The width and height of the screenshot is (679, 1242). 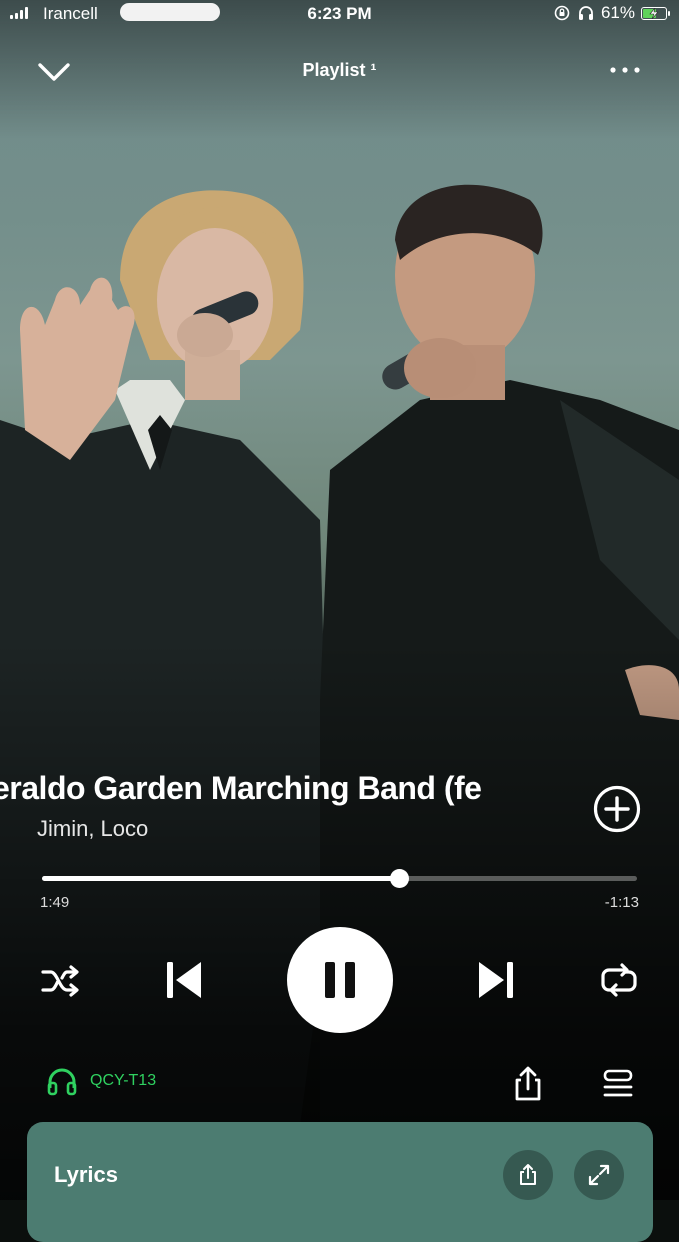 I want to click on progress-handle, so click(x=399, y=878).